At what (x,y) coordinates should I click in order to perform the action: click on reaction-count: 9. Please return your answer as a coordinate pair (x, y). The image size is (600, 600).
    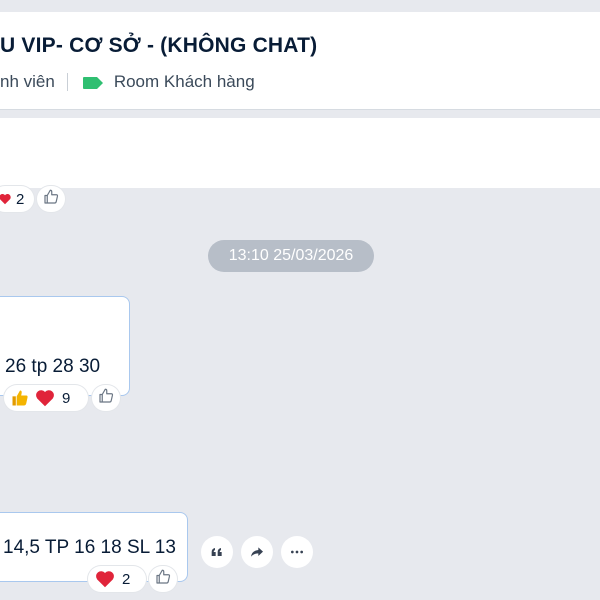
    Looking at the image, I should click on (66, 398).